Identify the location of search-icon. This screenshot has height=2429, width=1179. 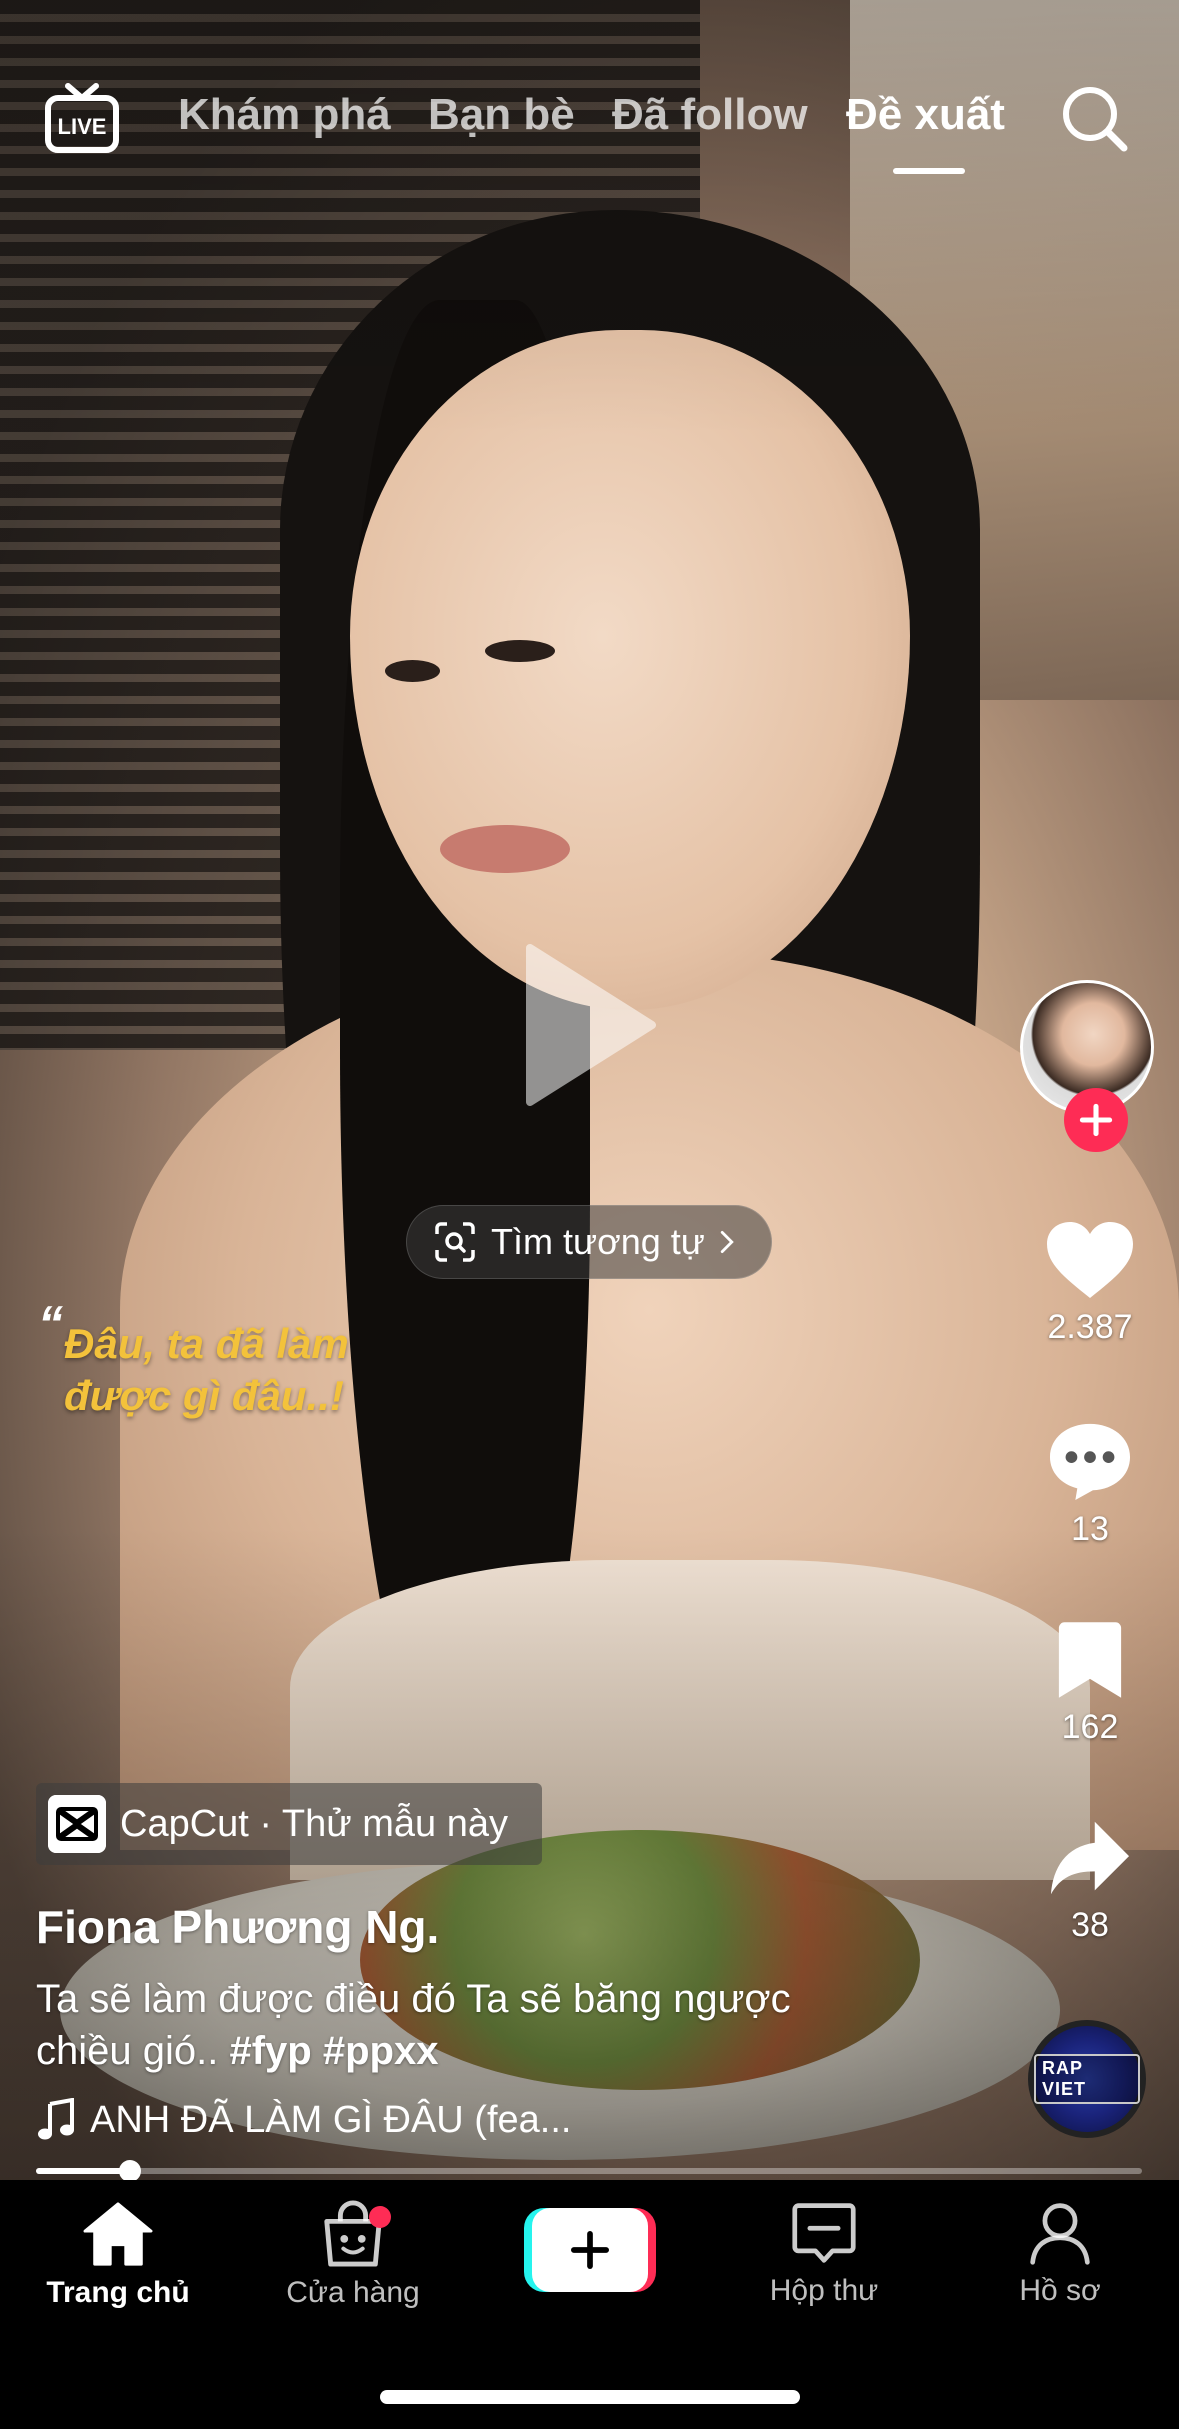
(1094, 118).